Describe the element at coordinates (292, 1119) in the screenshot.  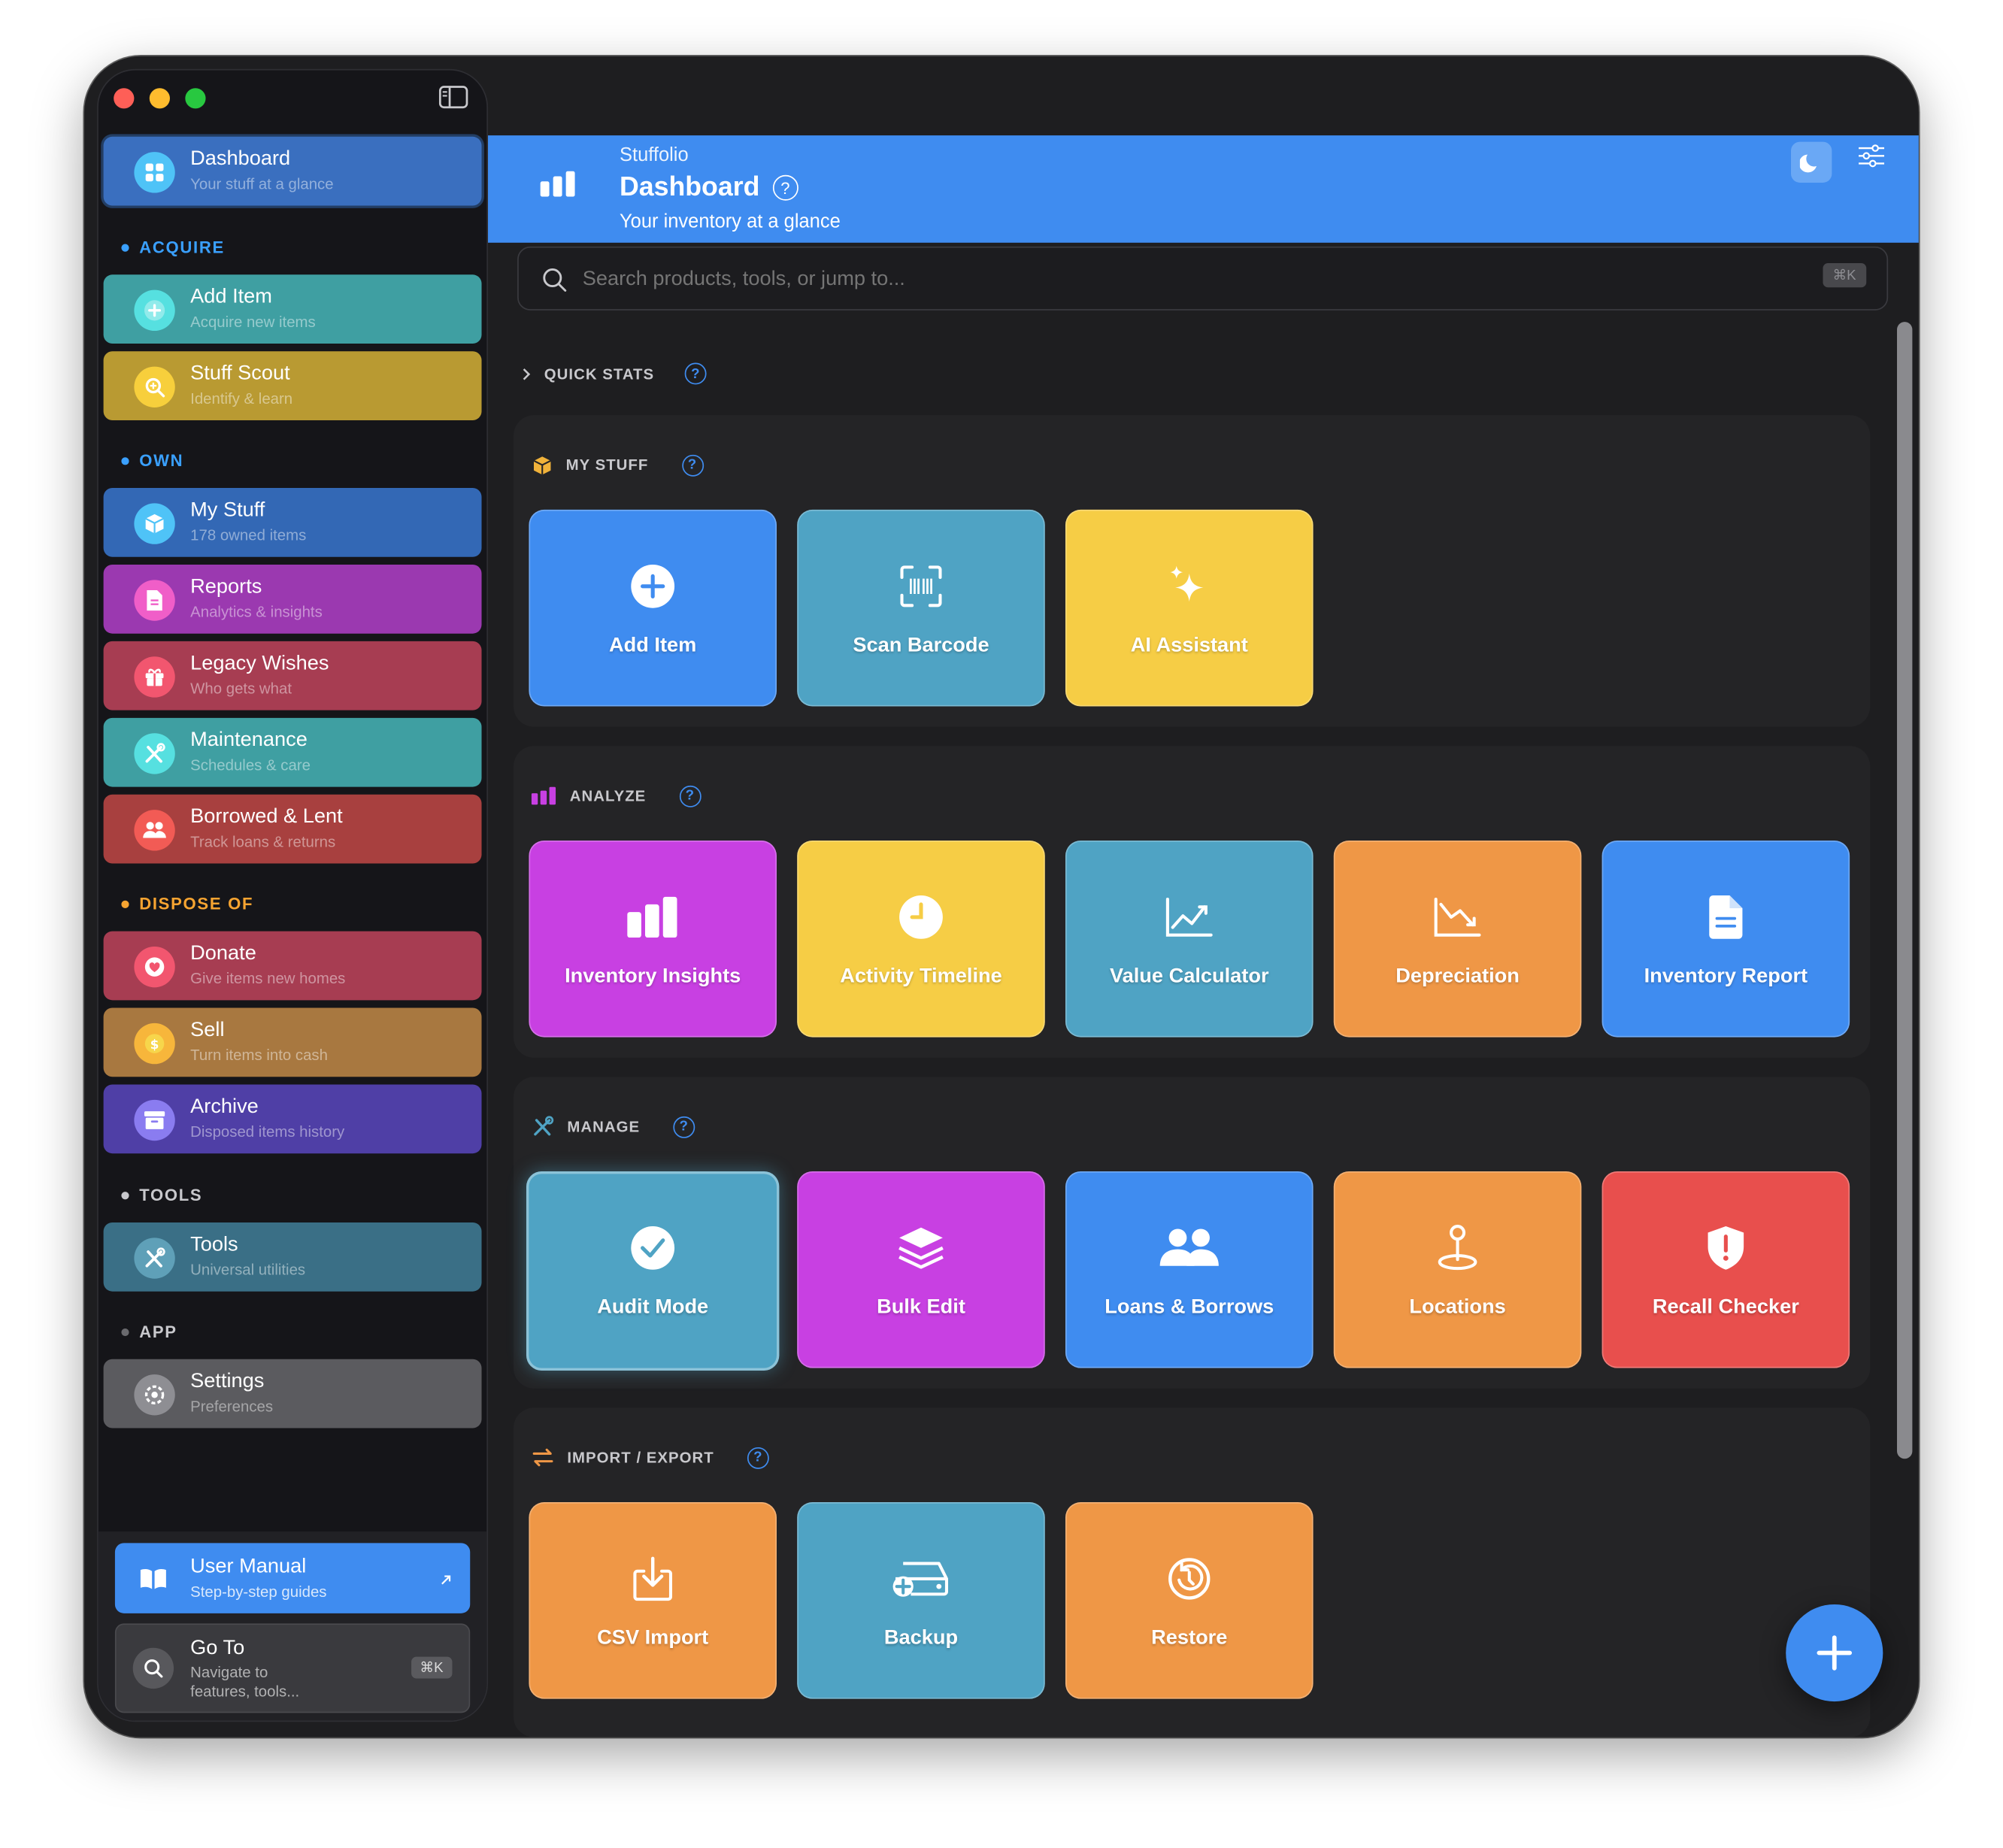
I see `sidebar-item-archive: Archive Disposed items history` at that location.